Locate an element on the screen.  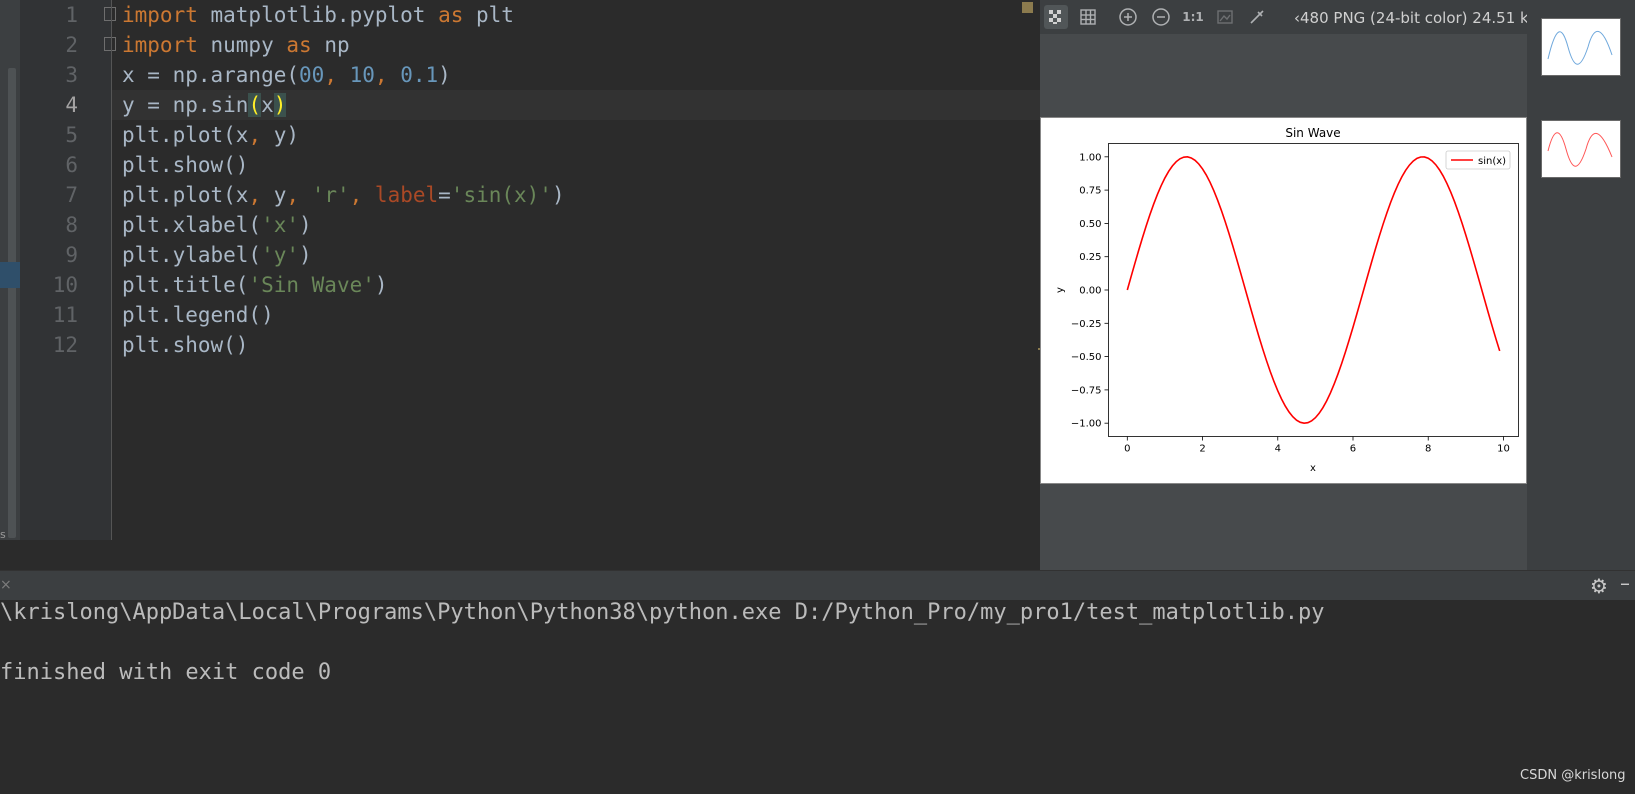
y-tick-label: −1.00 is located at coordinates (1086, 424).